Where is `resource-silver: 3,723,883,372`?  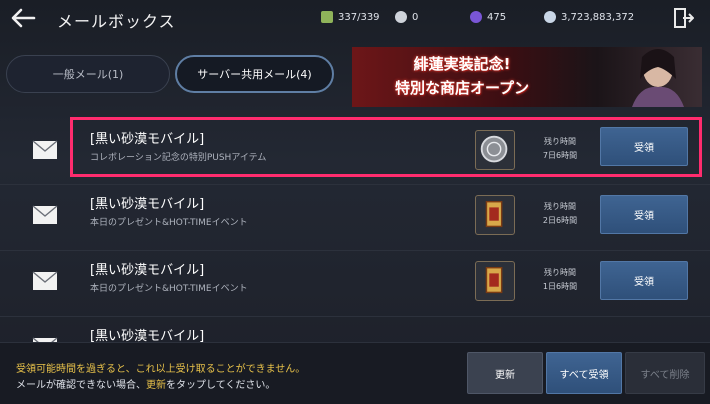
resource-silver: 3,723,883,372 is located at coordinates (589, 17).